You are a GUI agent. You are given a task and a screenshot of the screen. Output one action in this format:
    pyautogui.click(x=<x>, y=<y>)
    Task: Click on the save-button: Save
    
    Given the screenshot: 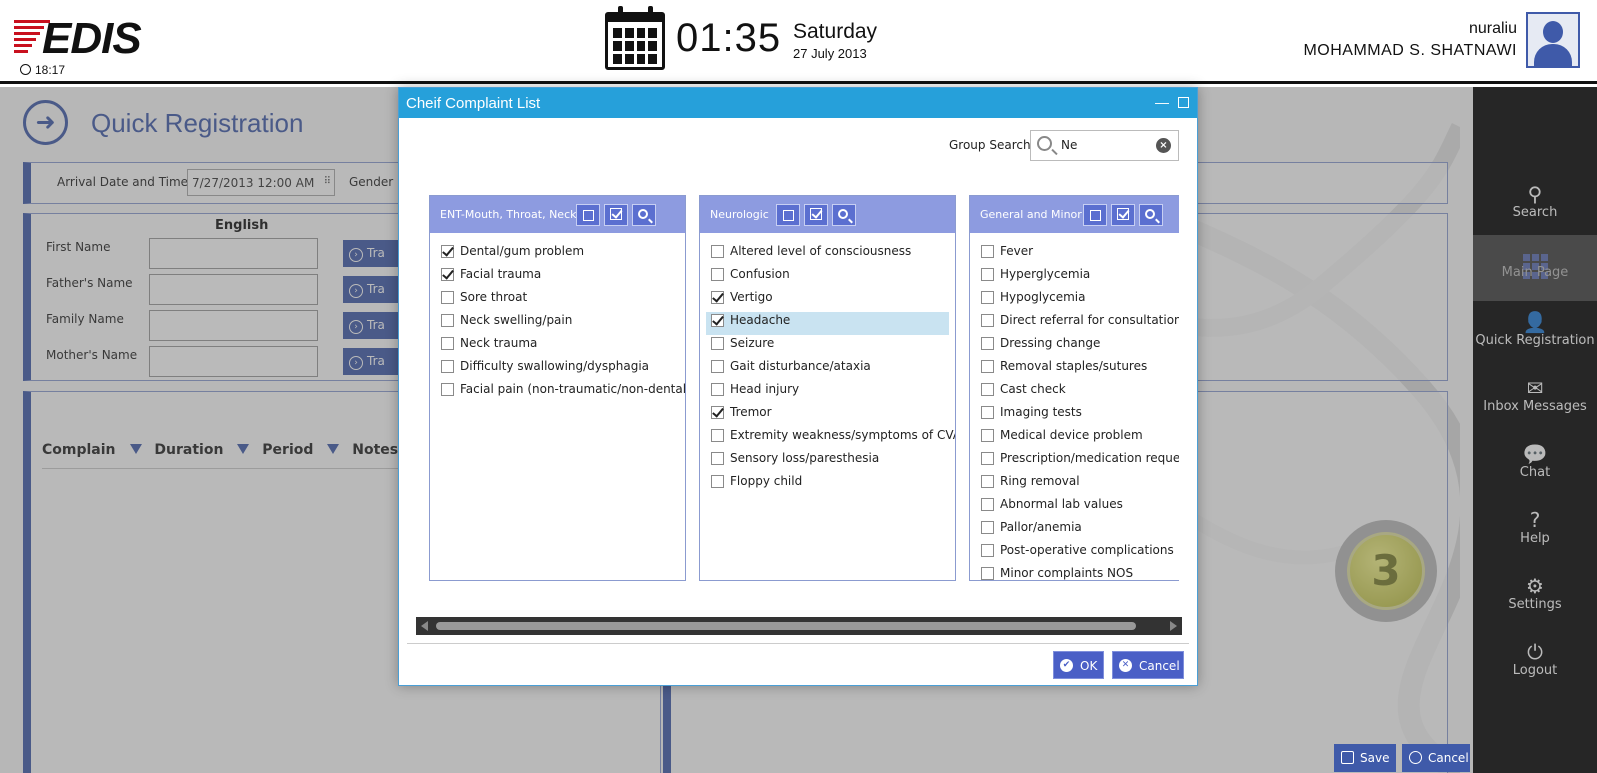 What is the action you would take?
    pyautogui.click(x=1365, y=758)
    